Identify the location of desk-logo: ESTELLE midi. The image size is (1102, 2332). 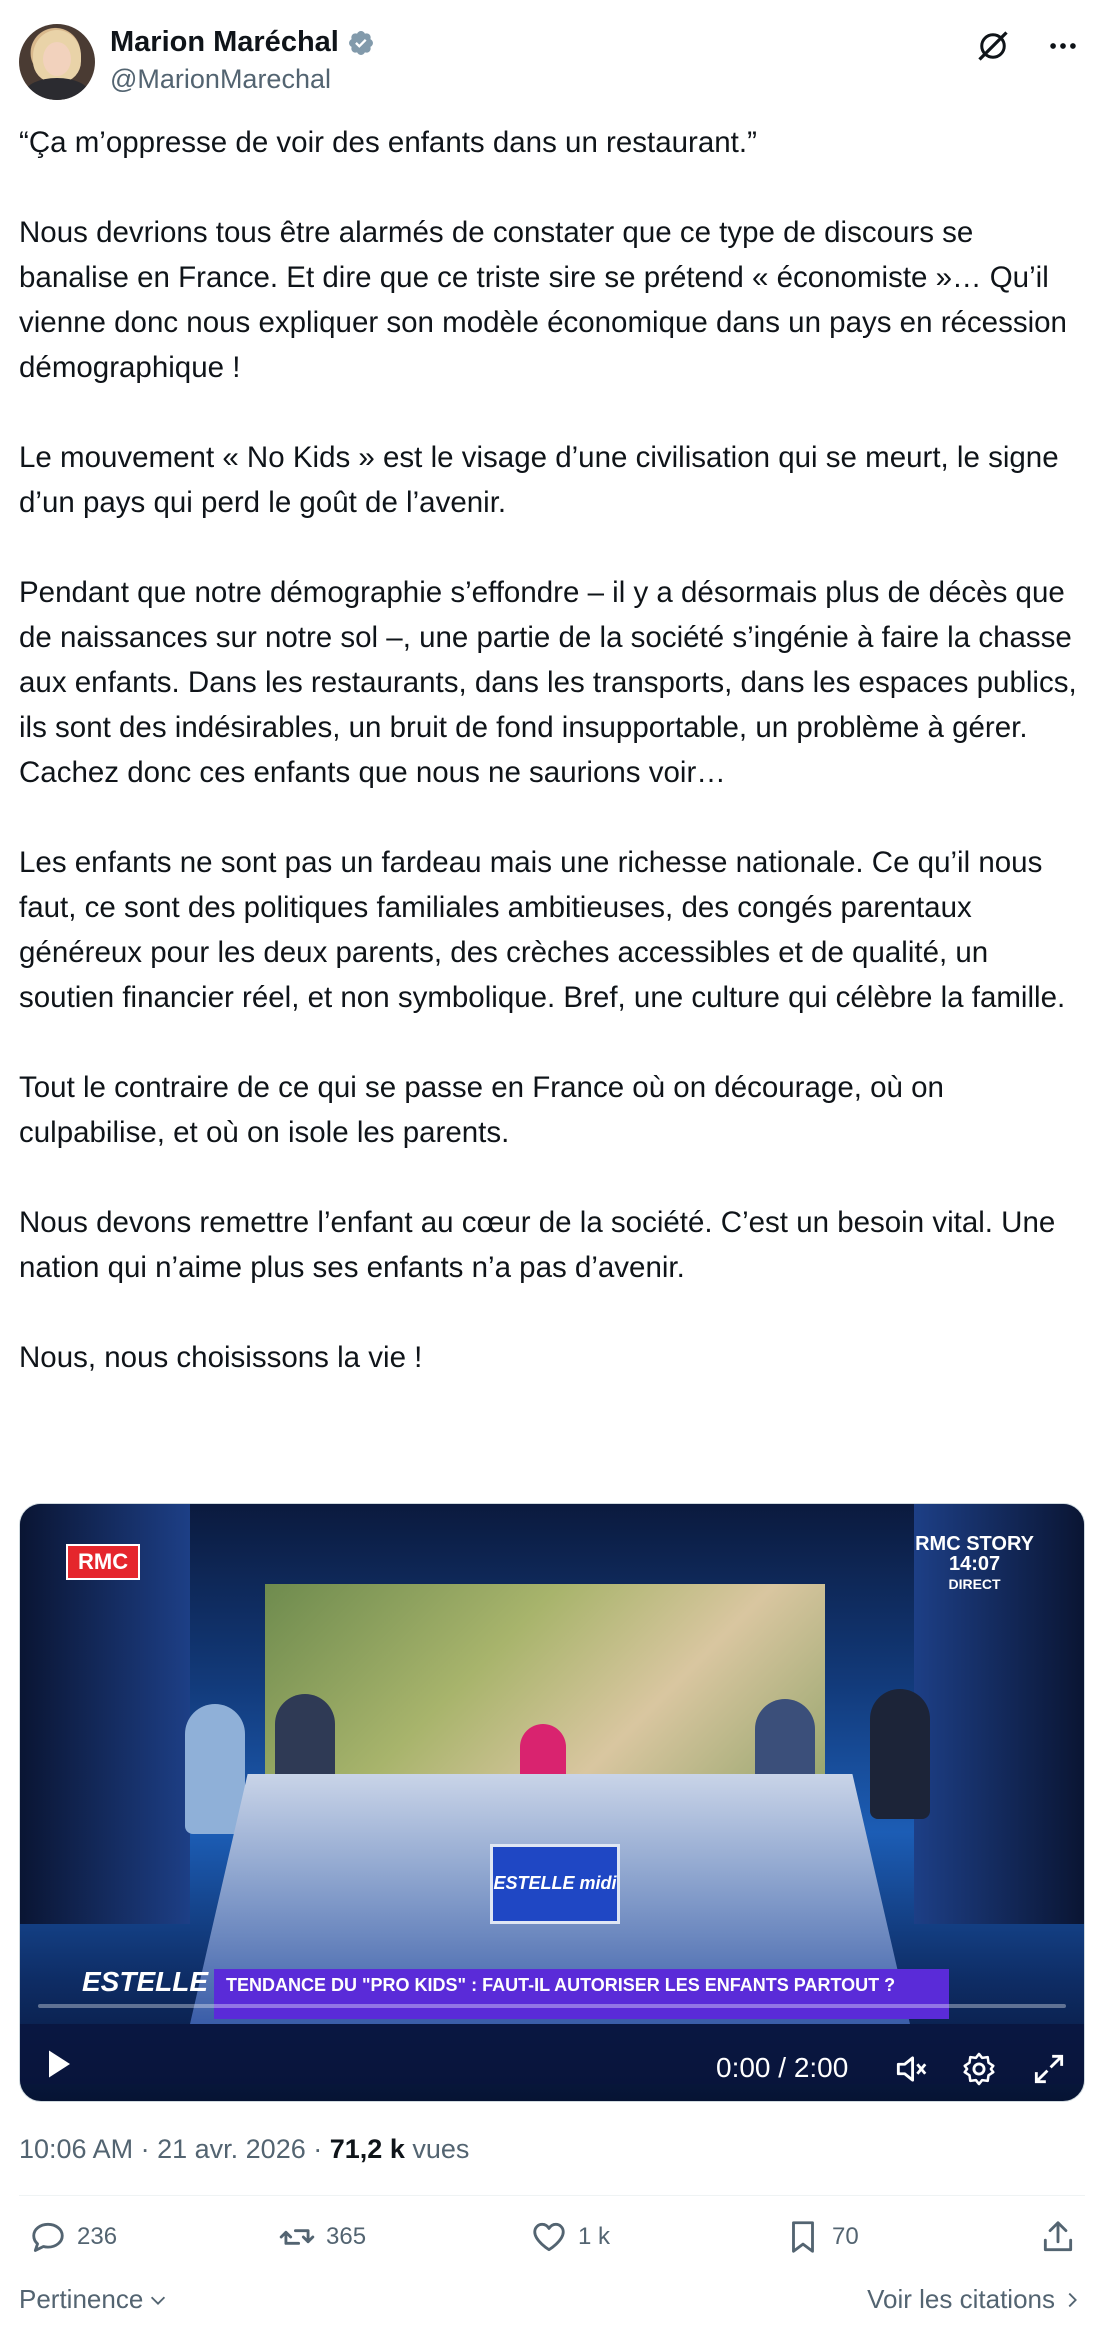
(555, 1883).